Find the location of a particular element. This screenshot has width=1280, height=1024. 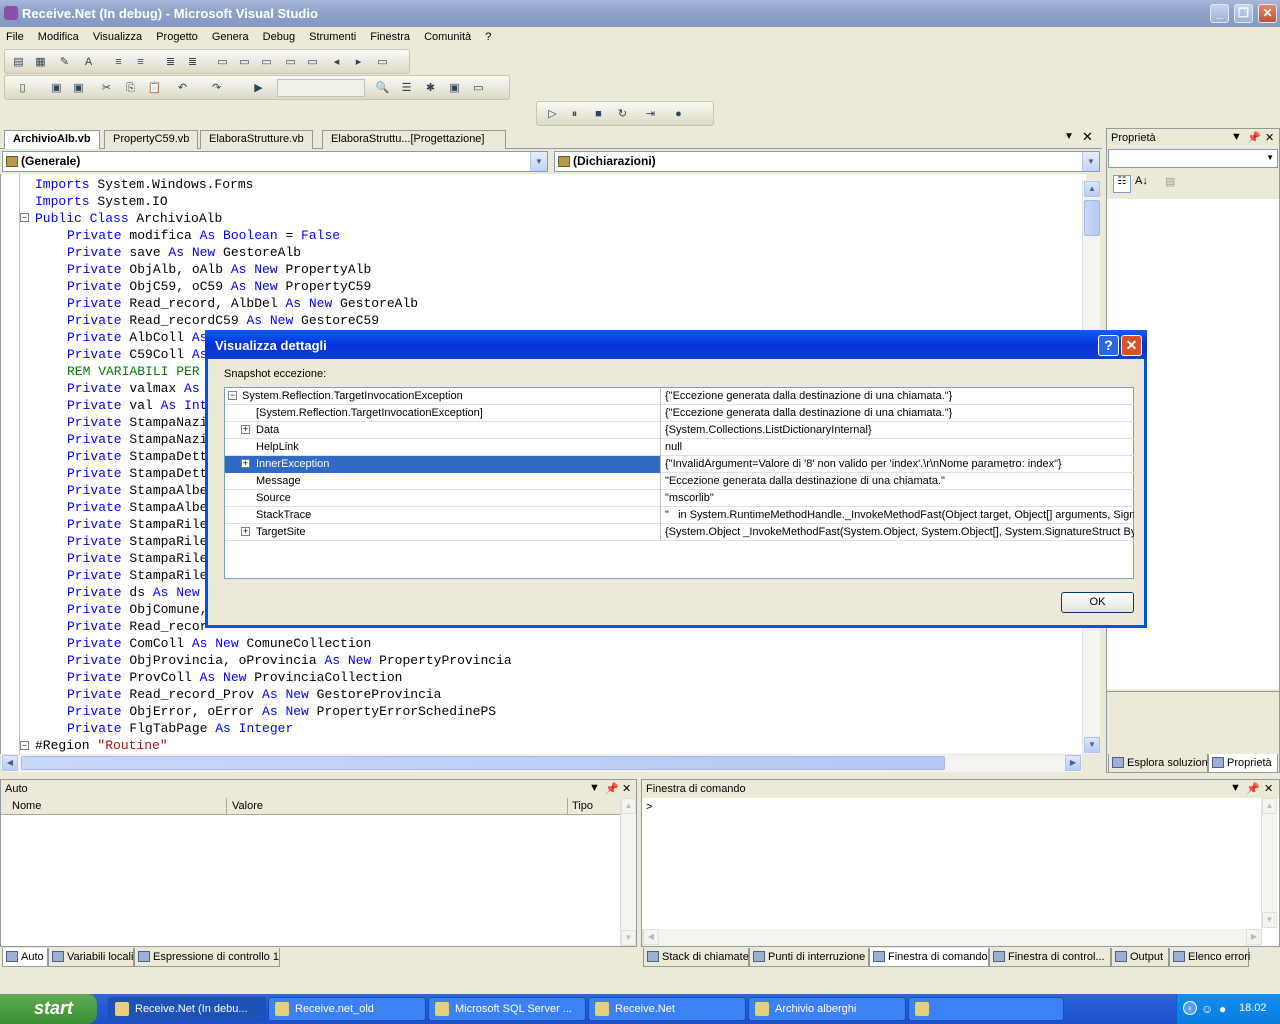

tab-solution-explorer: Esplora soluzioni is located at coordinates (1159, 763).